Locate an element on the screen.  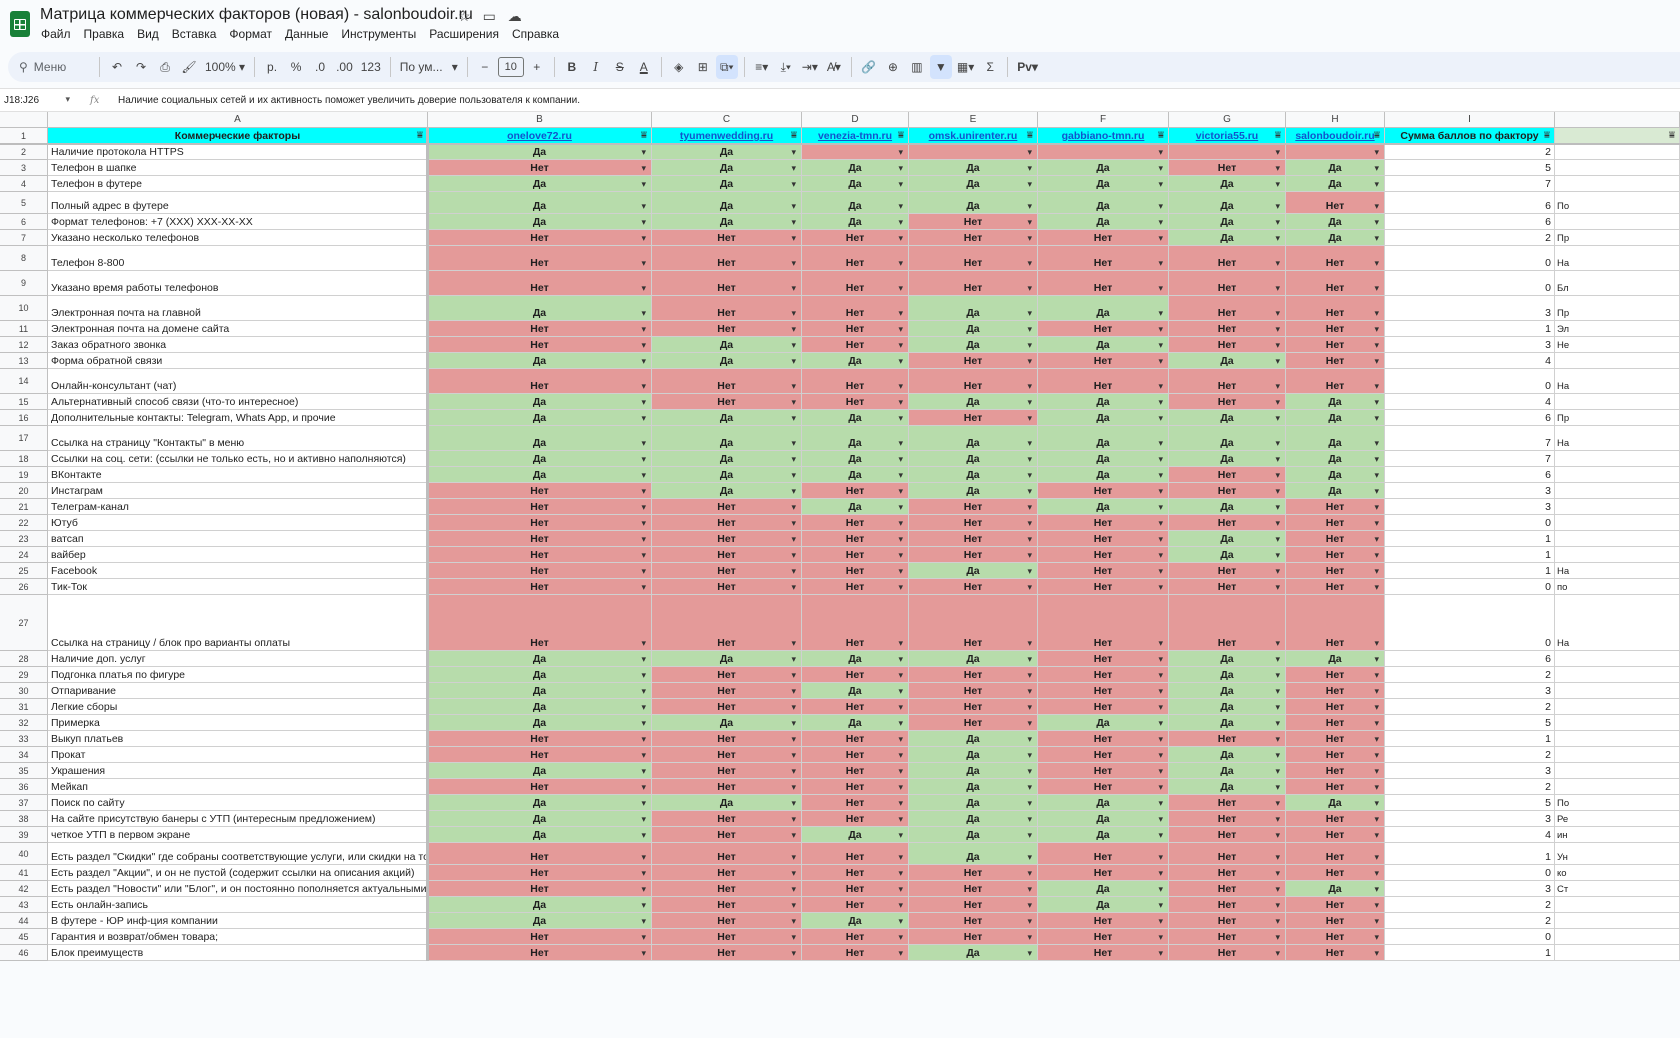
site-header: venezia-tmn.ru is located at coordinates (855, 136).